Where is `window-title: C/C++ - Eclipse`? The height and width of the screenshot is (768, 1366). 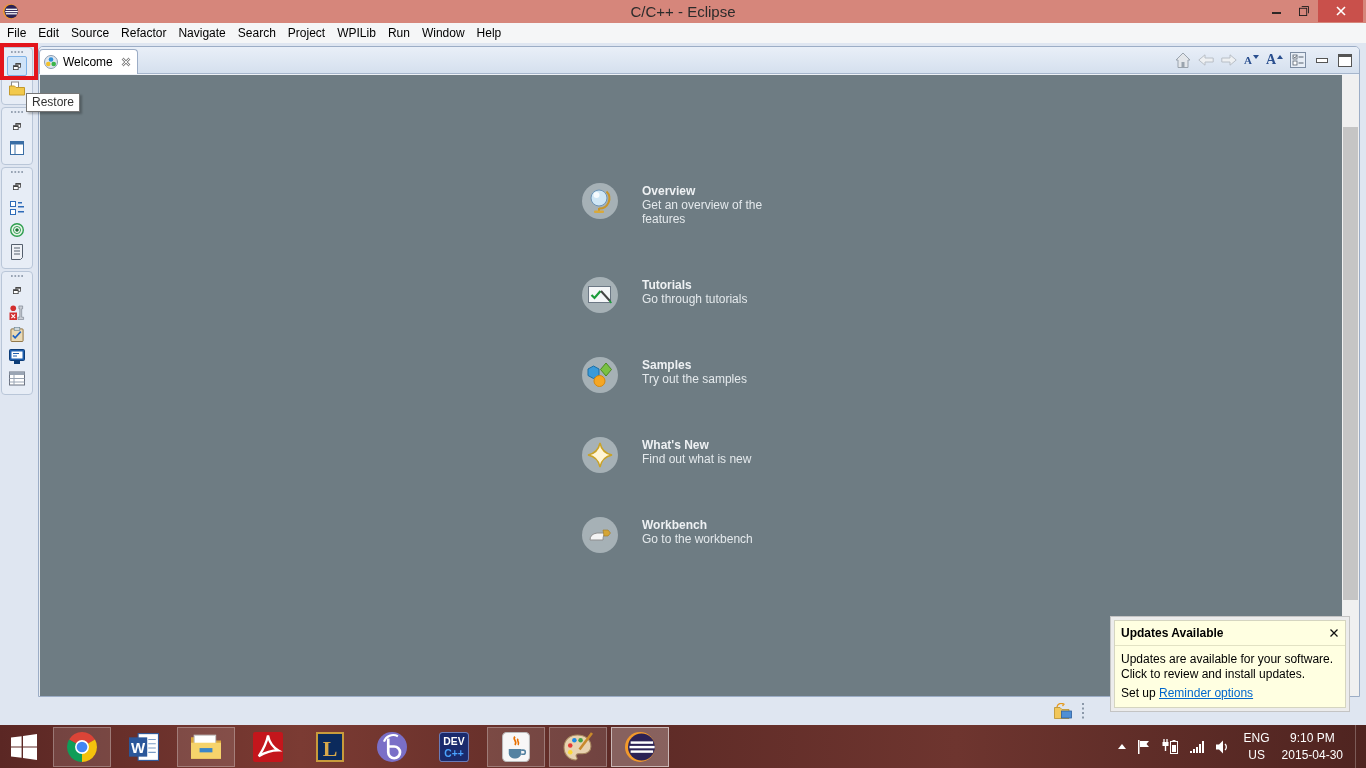 window-title: C/C++ - Eclipse is located at coordinates (683, 11).